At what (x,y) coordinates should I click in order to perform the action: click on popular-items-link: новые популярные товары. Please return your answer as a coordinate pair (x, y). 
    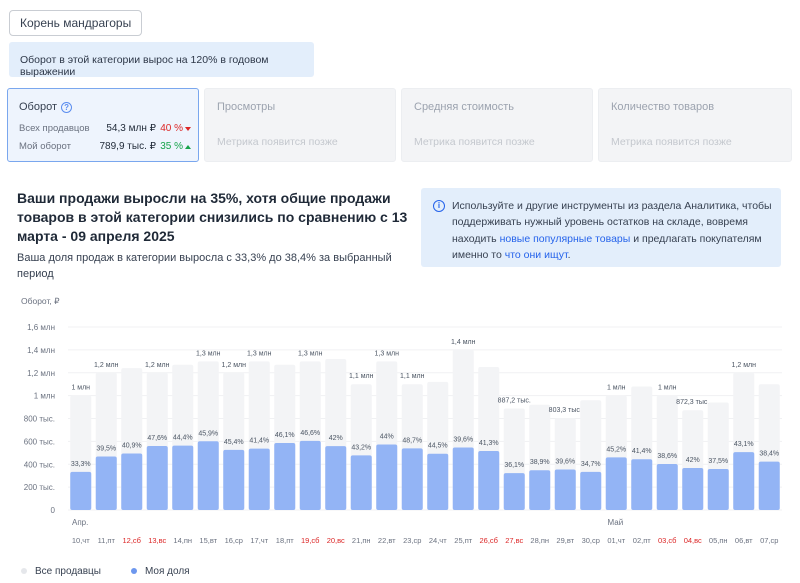
    Looking at the image, I should click on (565, 239).